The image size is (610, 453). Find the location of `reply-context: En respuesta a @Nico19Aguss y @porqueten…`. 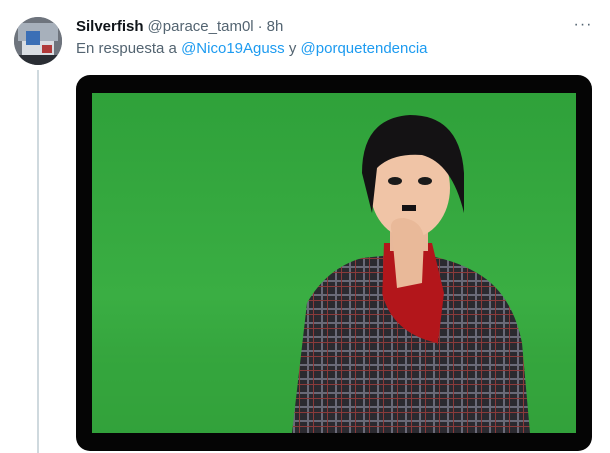

reply-context: En respuesta a @Nico19Aguss y @porqueten… is located at coordinates (252, 50).